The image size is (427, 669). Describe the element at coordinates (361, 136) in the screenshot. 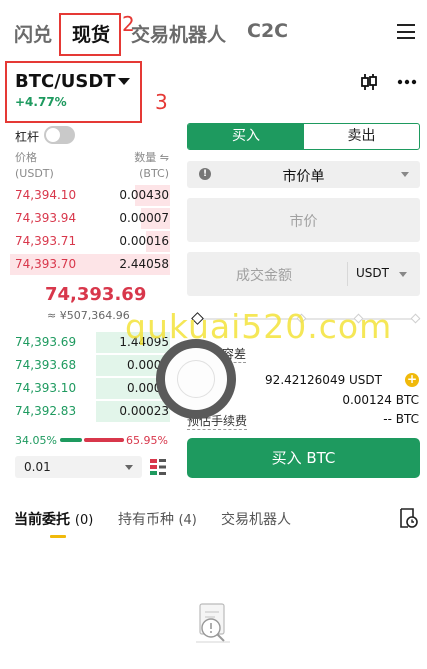

I see `sell-tab: 卖出` at that location.